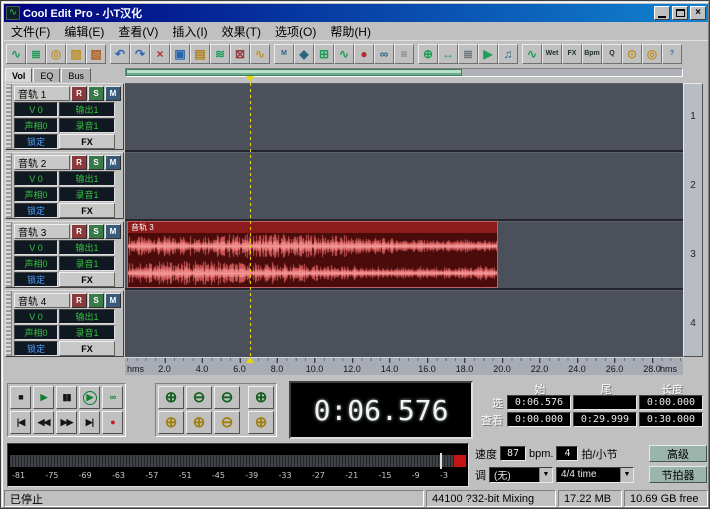 The height and width of the screenshot is (509, 710). Describe the element at coordinates (680, 13) in the screenshot. I see `maximize-button` at that location.